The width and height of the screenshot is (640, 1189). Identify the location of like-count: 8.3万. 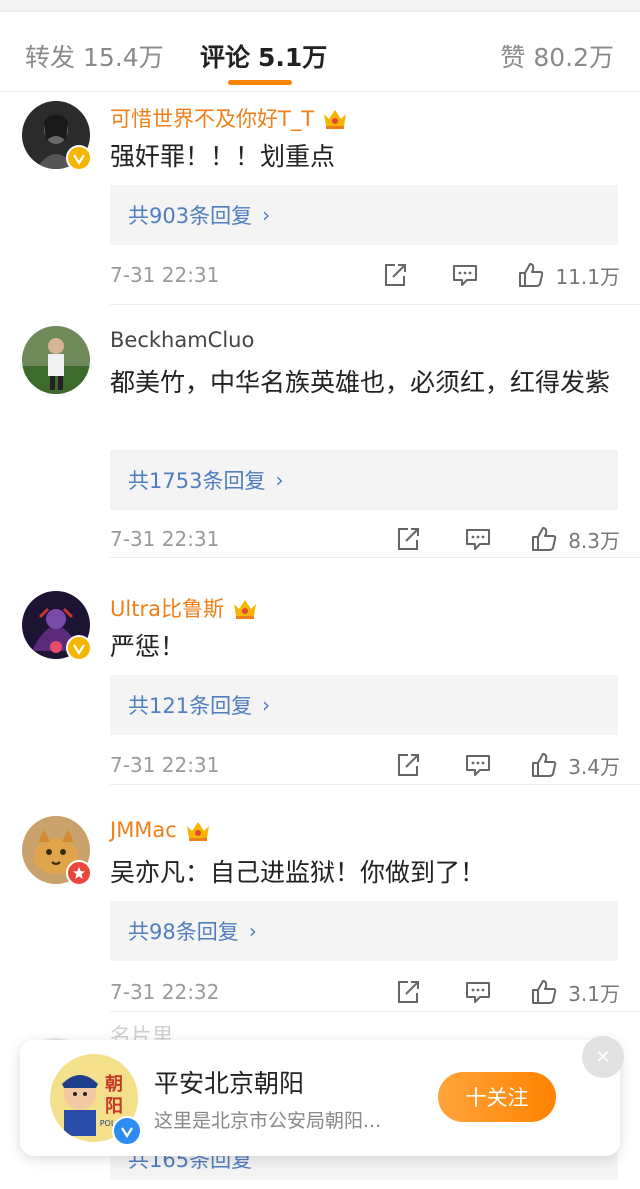
(594, 540).